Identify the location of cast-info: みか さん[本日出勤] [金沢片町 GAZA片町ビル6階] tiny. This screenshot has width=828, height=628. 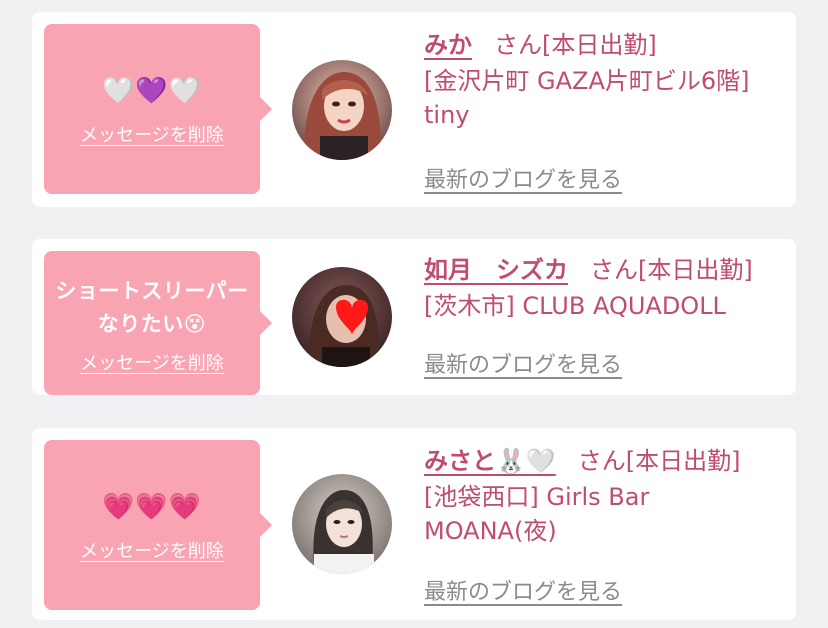
(604, 80).